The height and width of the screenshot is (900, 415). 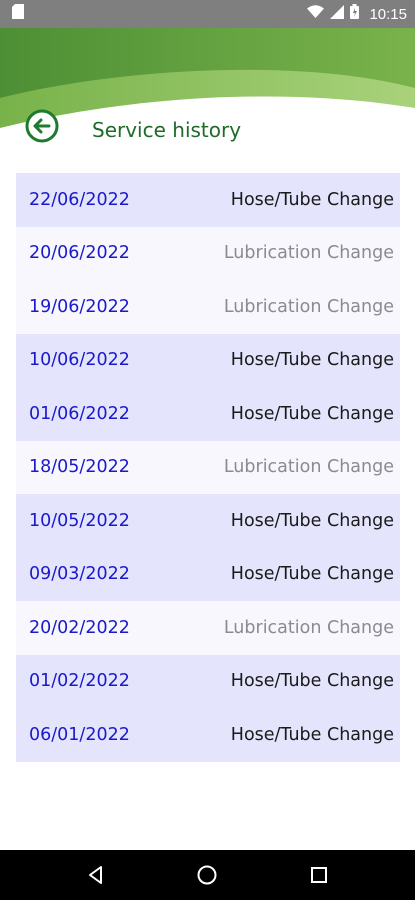 What do you see at coordinates (337, 14) in the screenshot?
I see `signal-icon` at bounding box center [337, 14].